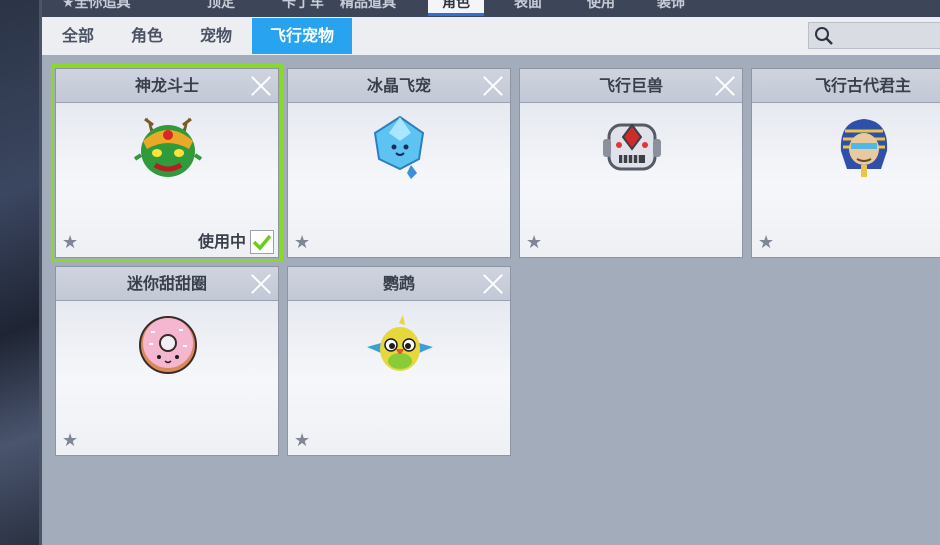 Image resolution: width=940 pixels, height=545 pixels. Describe the element at coordinates (671, 8) in the screenshot. I see `top-tab-8: 装饰` at that location.